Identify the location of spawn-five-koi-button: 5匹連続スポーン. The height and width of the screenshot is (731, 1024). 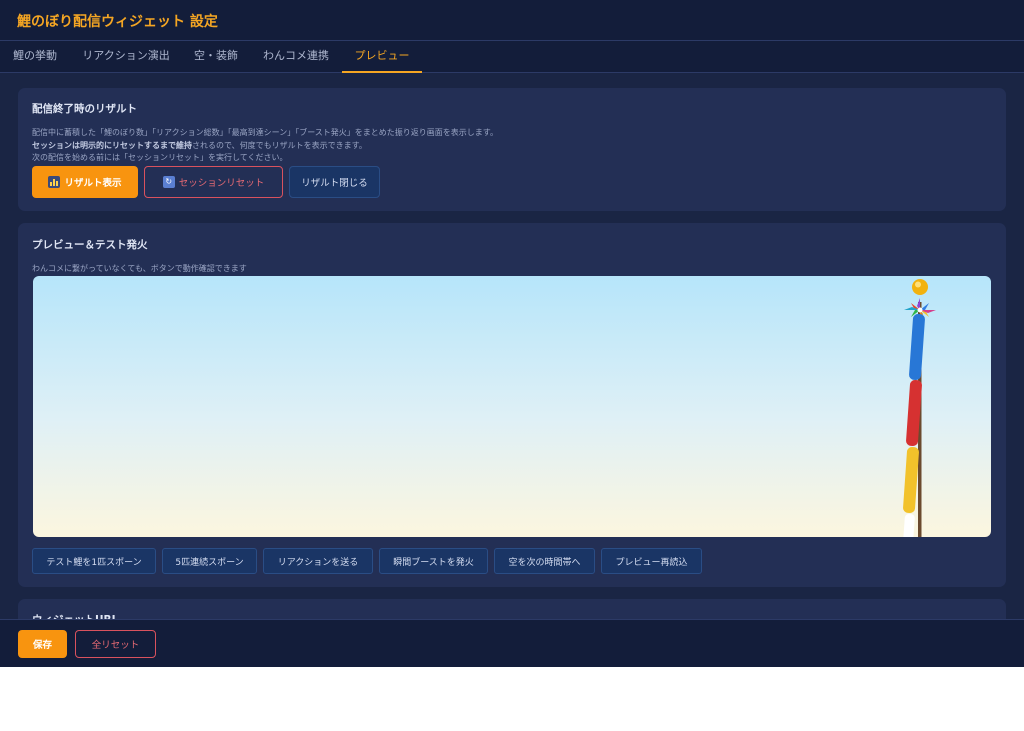
(209, 561).